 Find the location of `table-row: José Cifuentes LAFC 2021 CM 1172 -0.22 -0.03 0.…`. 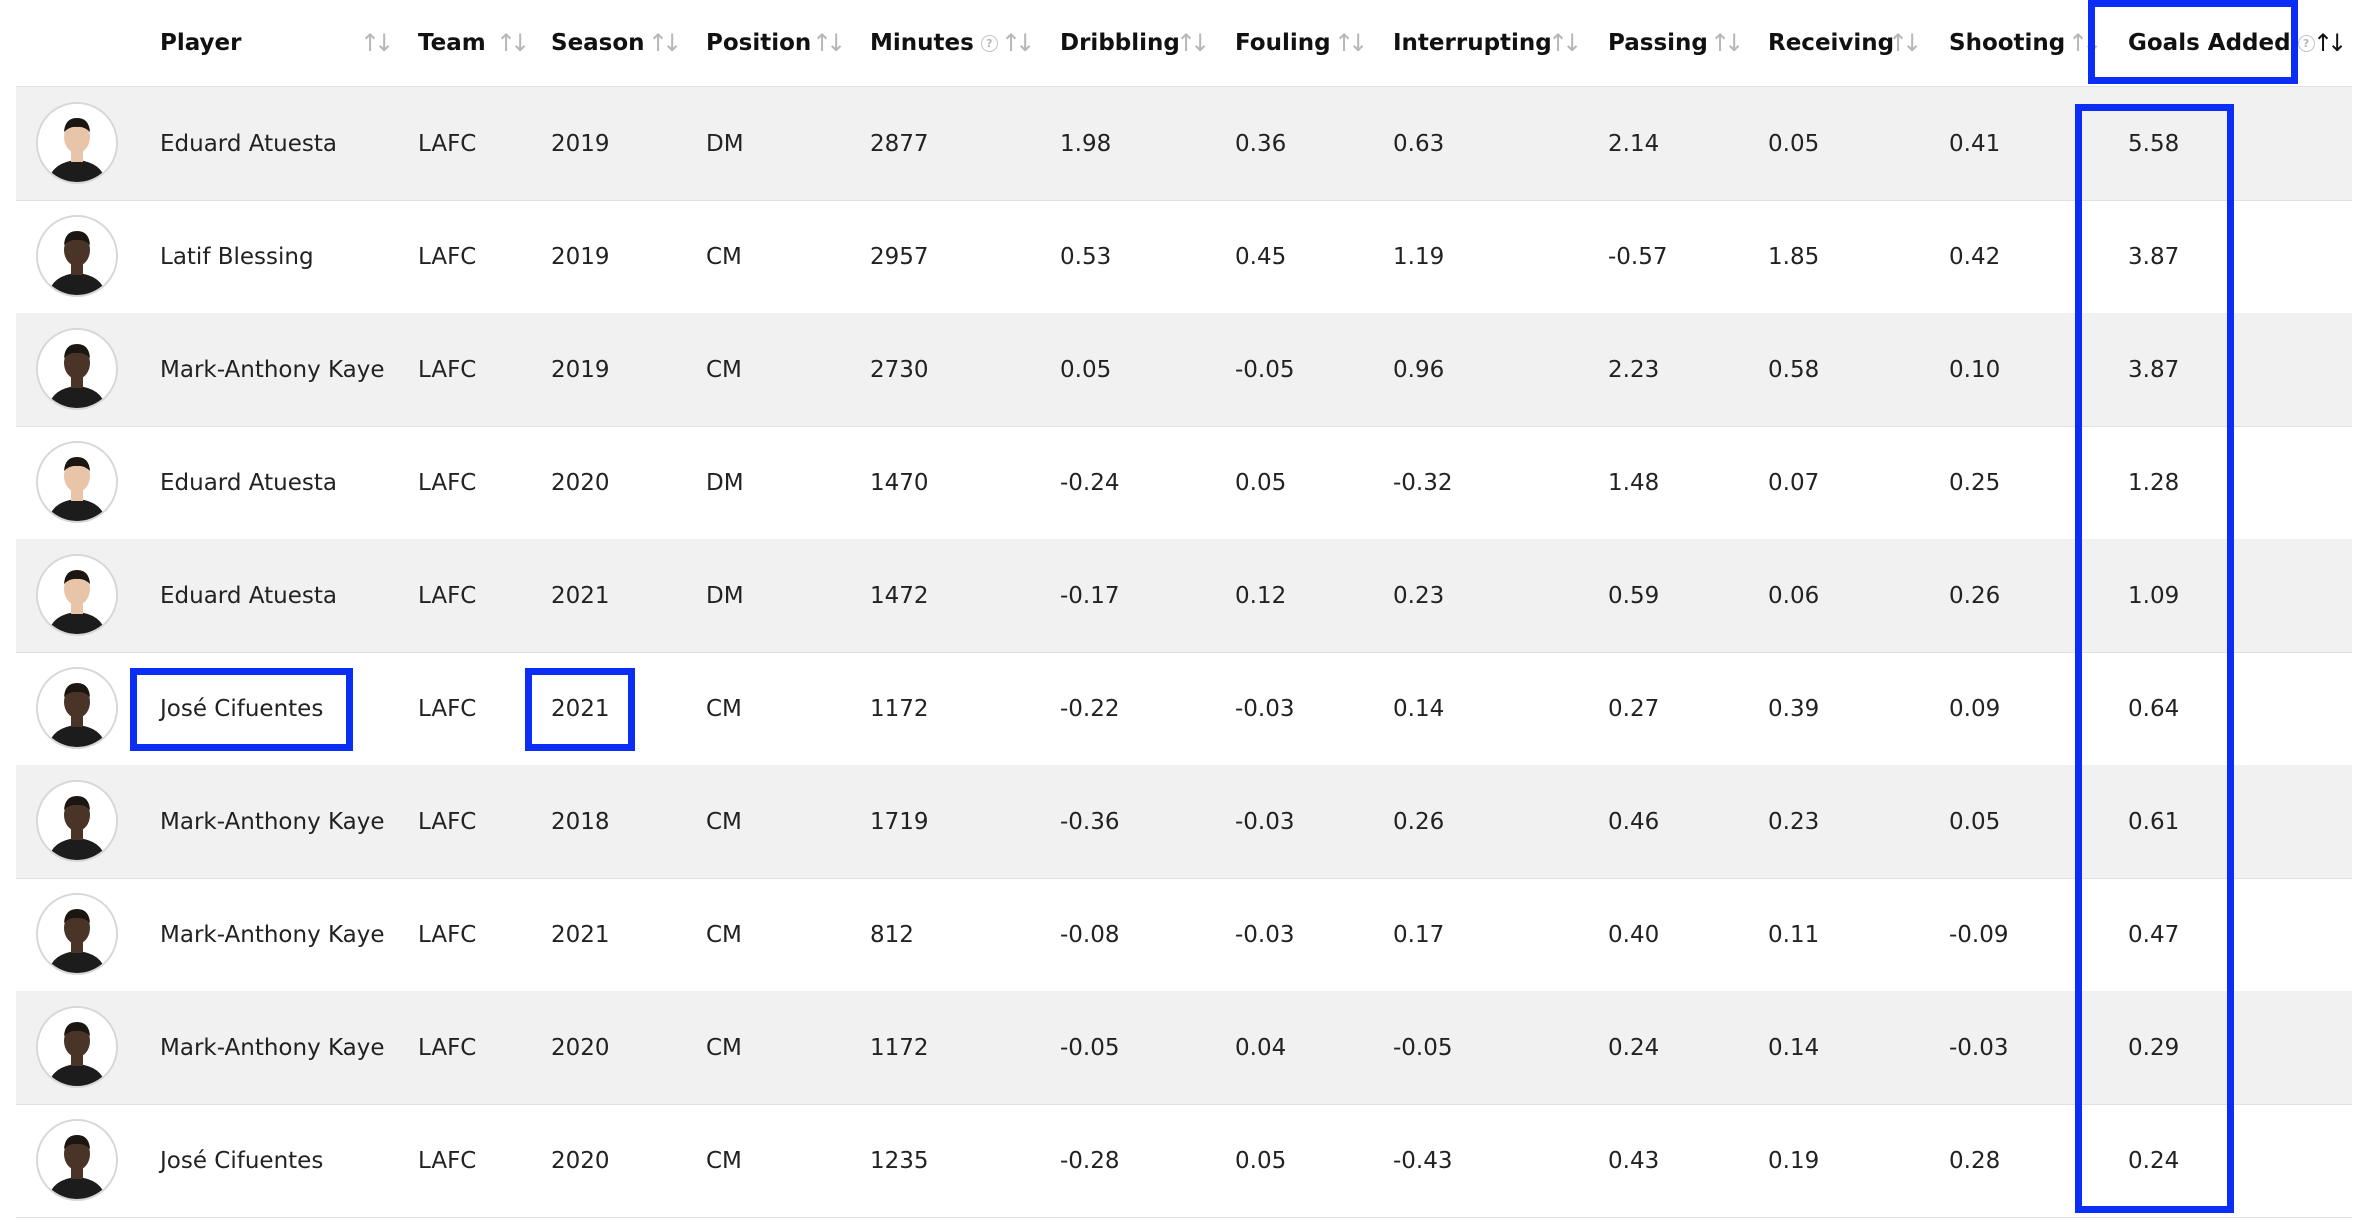

table-row: José Cifuentes LAFC 2021 CM 1172 -0.22 -0.03 0.… is located at coordinates (1184, 709).